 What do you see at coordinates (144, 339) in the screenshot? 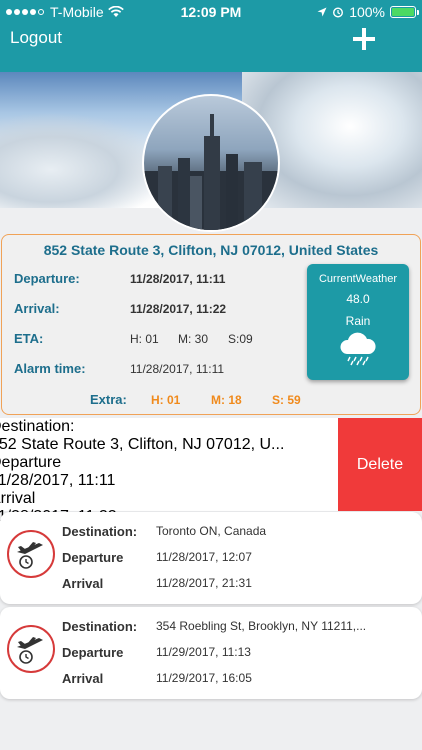
I see `eta-hours: H: 01` at bounding box center [144, 339].